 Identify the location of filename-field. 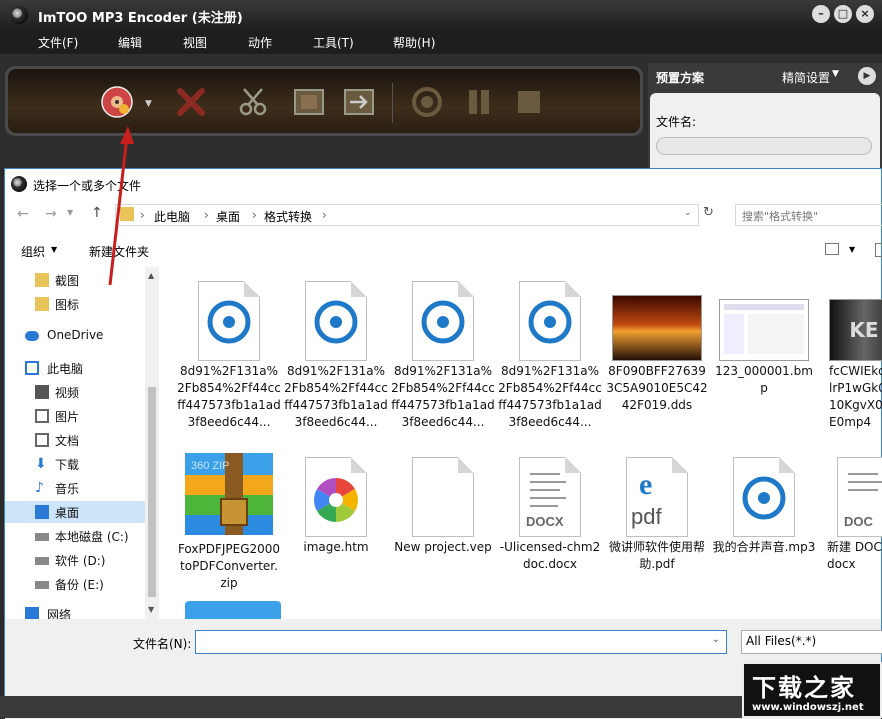
(764, 146).